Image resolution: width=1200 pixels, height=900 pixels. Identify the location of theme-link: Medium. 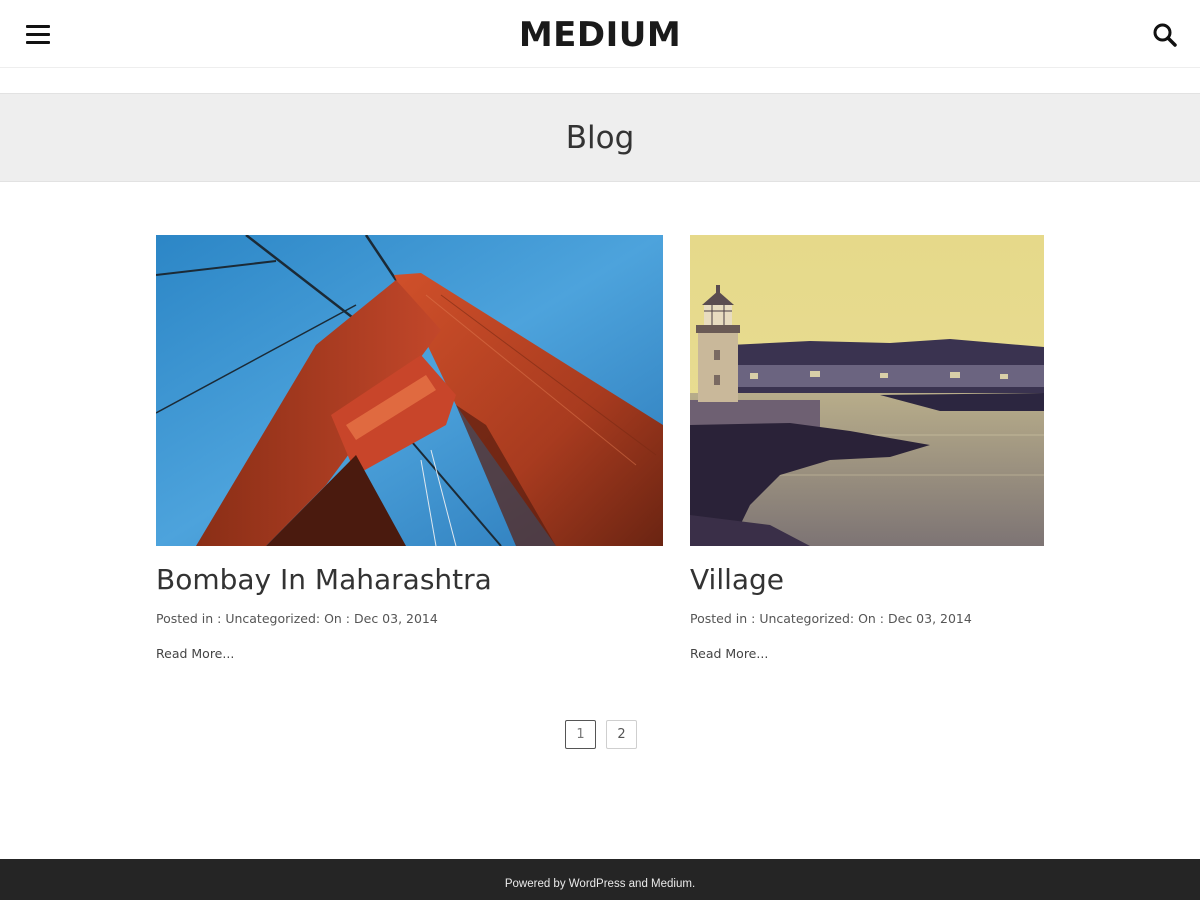
(671, 884).